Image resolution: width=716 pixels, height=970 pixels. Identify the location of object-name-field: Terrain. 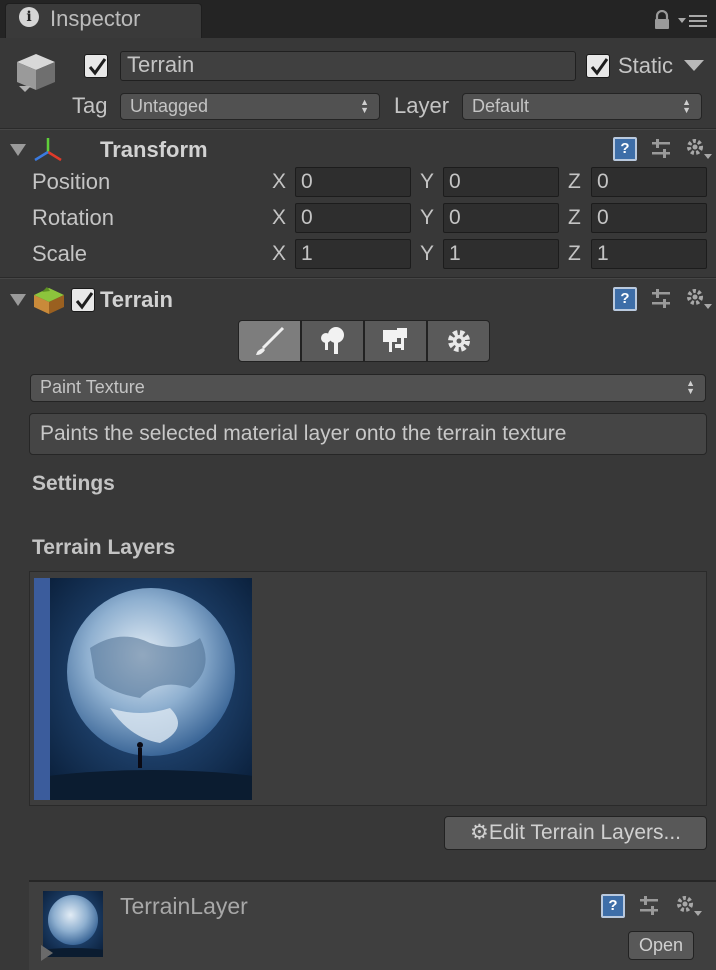
(348, 66).